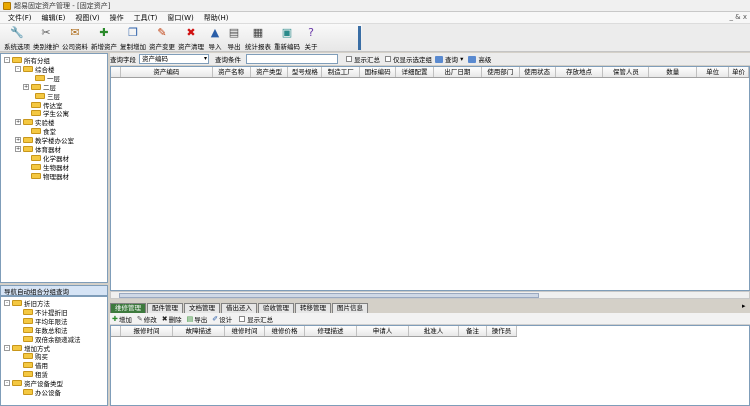 This screenshot has height=406, width=750. Describe the element at coordinates (458, 72) in the screenshot. I see `column-header: 出厂日期` at that location.